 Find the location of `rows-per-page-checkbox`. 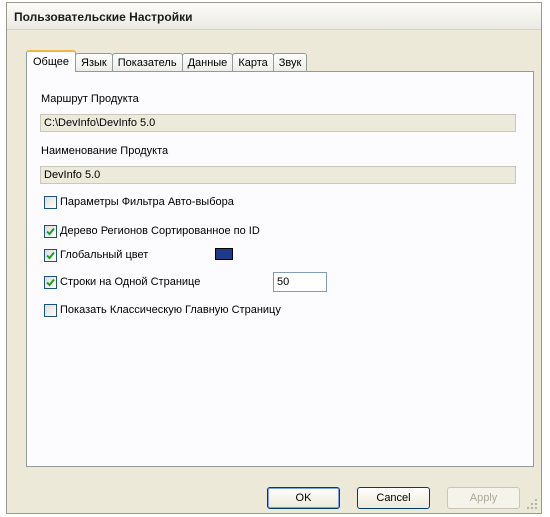

rows-per-page-checkbox is located at coordinates (50, 282).